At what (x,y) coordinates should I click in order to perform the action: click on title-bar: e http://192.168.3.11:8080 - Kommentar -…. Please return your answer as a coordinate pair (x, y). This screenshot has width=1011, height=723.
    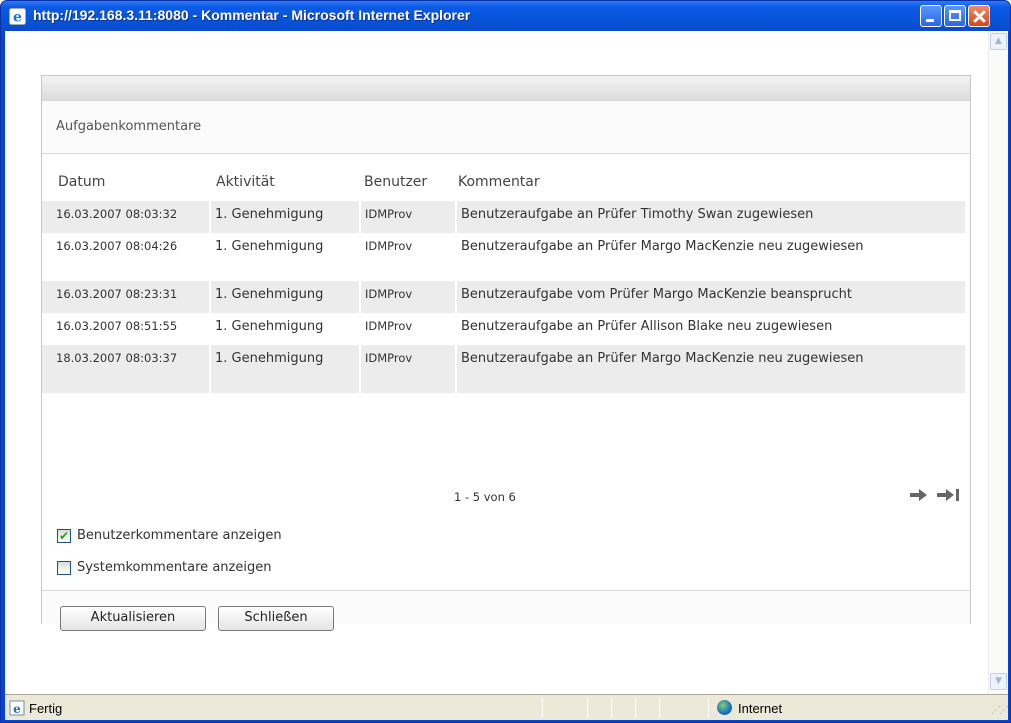
    Looking at the image, I should click on (505, 16).